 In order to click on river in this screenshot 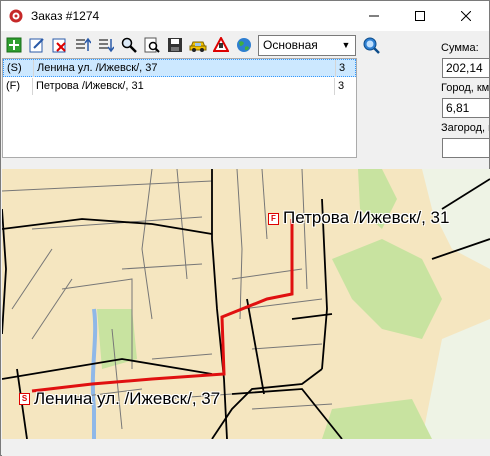, I will do `click(94, 373)`.